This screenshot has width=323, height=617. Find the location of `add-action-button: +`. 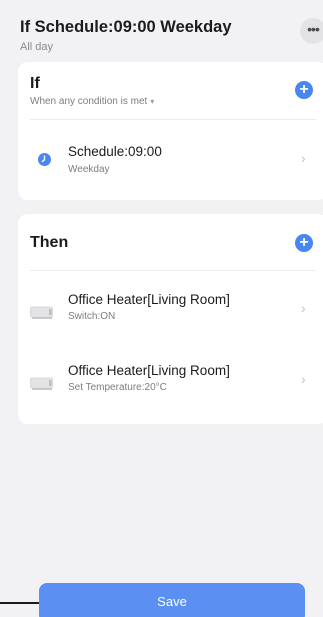

add-action-button: + is located at coordinates (304, 243).